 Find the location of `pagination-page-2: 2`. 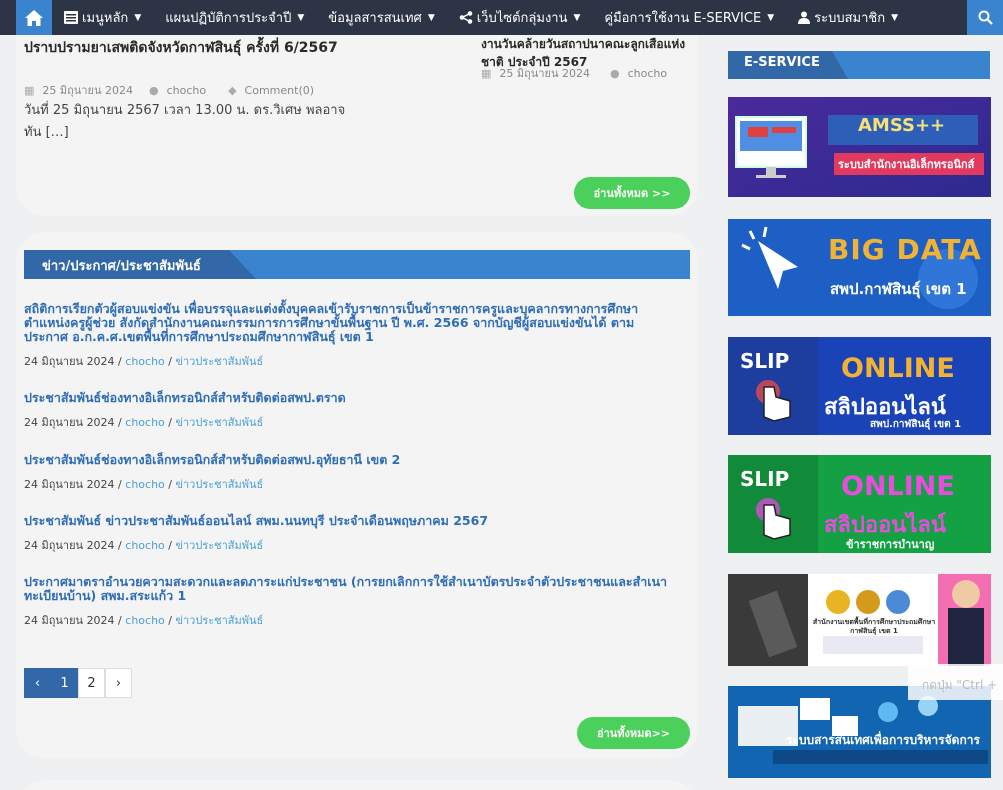

pagination-page-2: 2 is located at coordinates (91, 683).